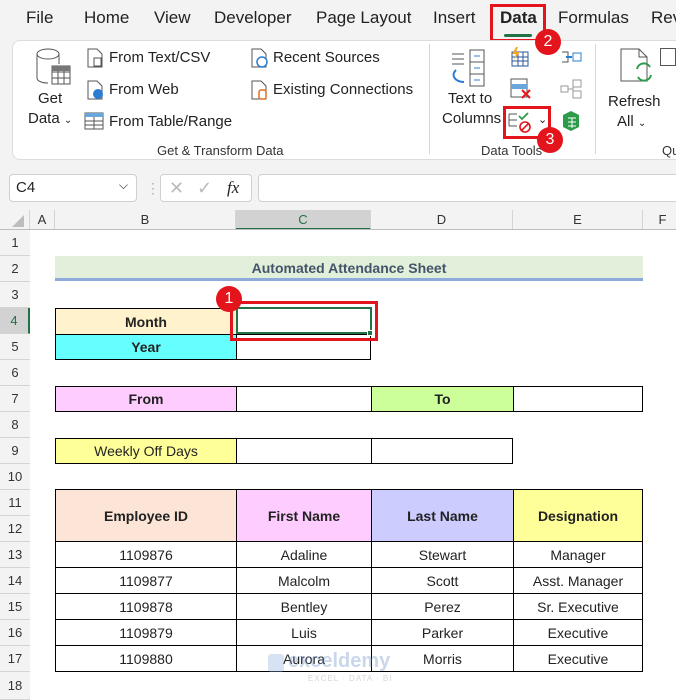 The image size is (676, 700). What do you see at coordinates (233, 188) in the screenshot?
I see `insert-function-icon: fx` at bounding box center [233, 188].